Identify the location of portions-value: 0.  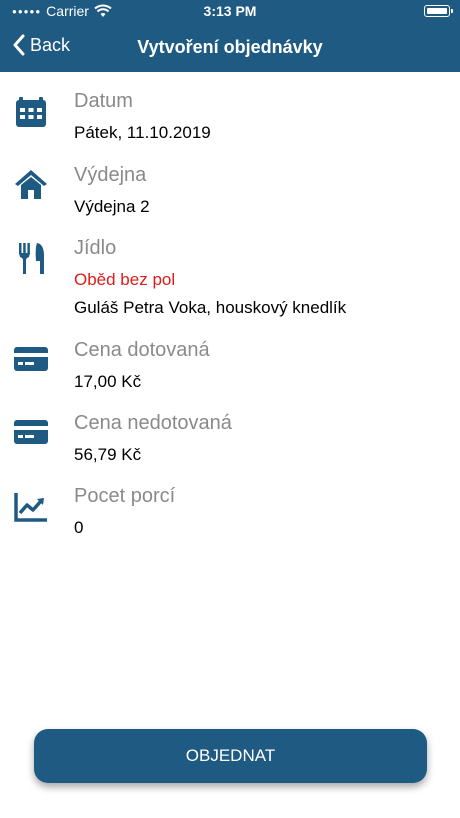
(79, 527).